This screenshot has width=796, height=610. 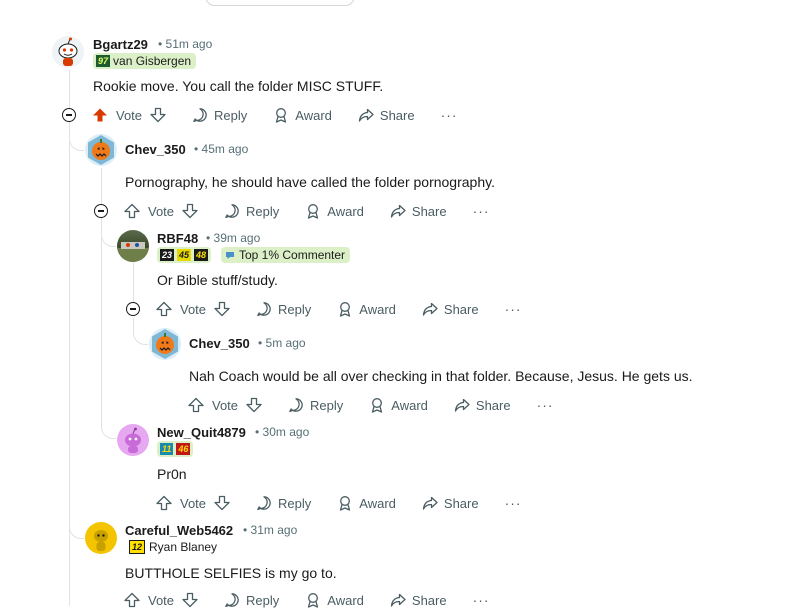 What do you see at coordinates (183, 547) in the screenshot?
I see `flair-text: Ryan Blaney` at bounding box center [183, 547].